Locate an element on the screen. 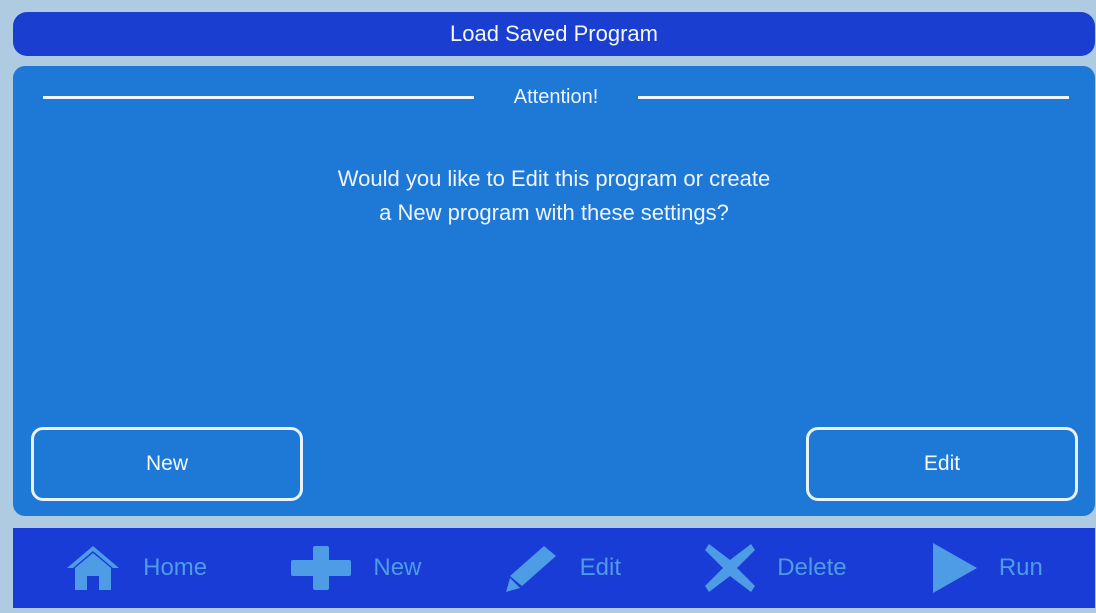 This screenshot has height=613, width=1096. dialog-heading-text: Attention! is located at coordinates (556, 96).